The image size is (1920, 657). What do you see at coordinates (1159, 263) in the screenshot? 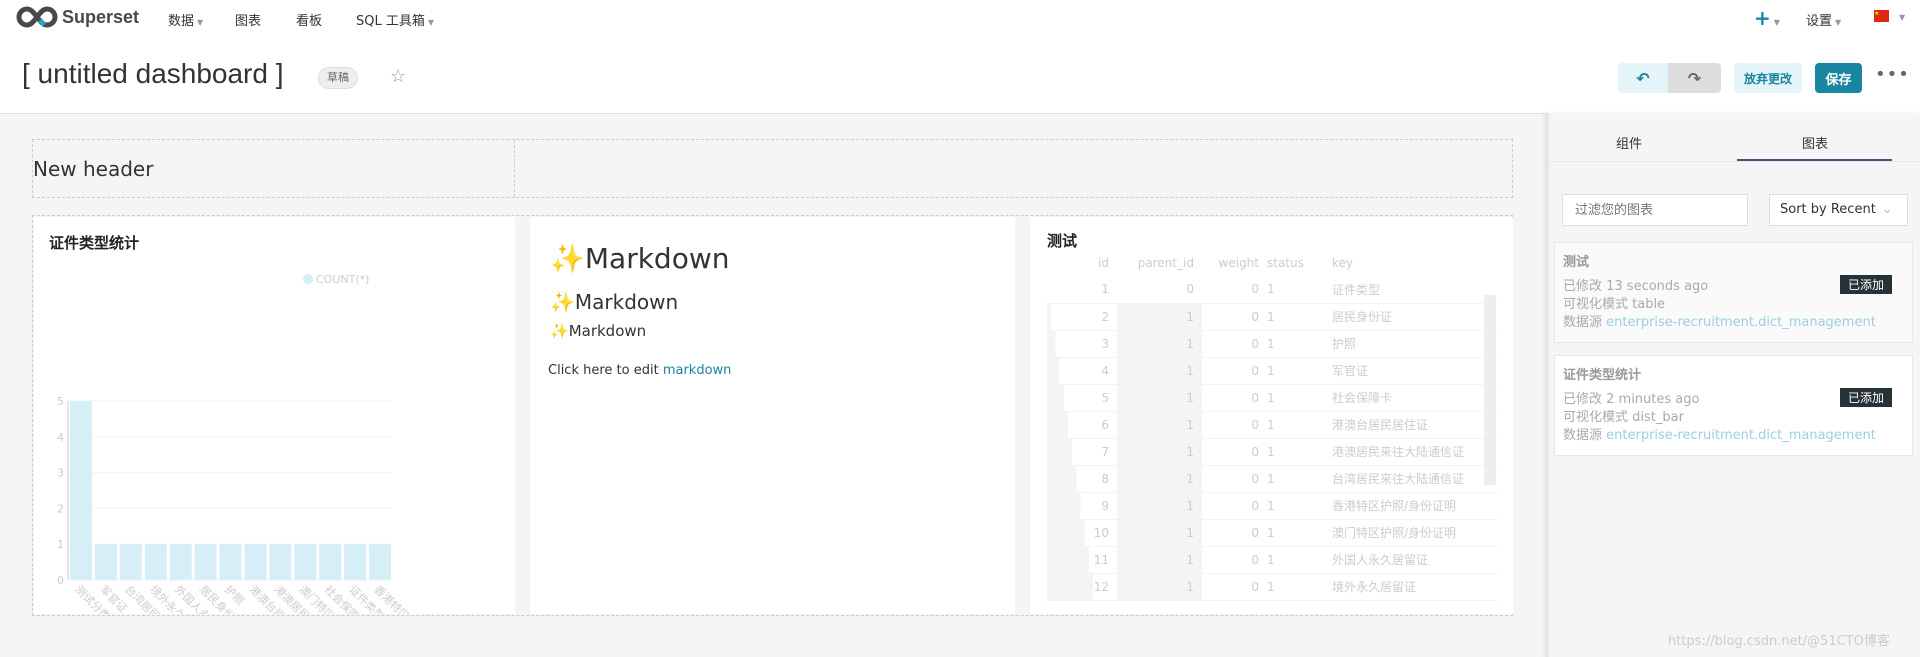
I see `column-header-parent_id: parent_id` at bounding box center [1159, 263].